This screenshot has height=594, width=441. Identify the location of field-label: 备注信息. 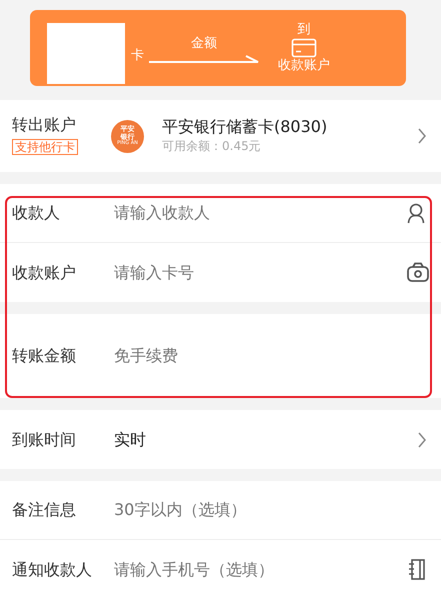
(44, 510).